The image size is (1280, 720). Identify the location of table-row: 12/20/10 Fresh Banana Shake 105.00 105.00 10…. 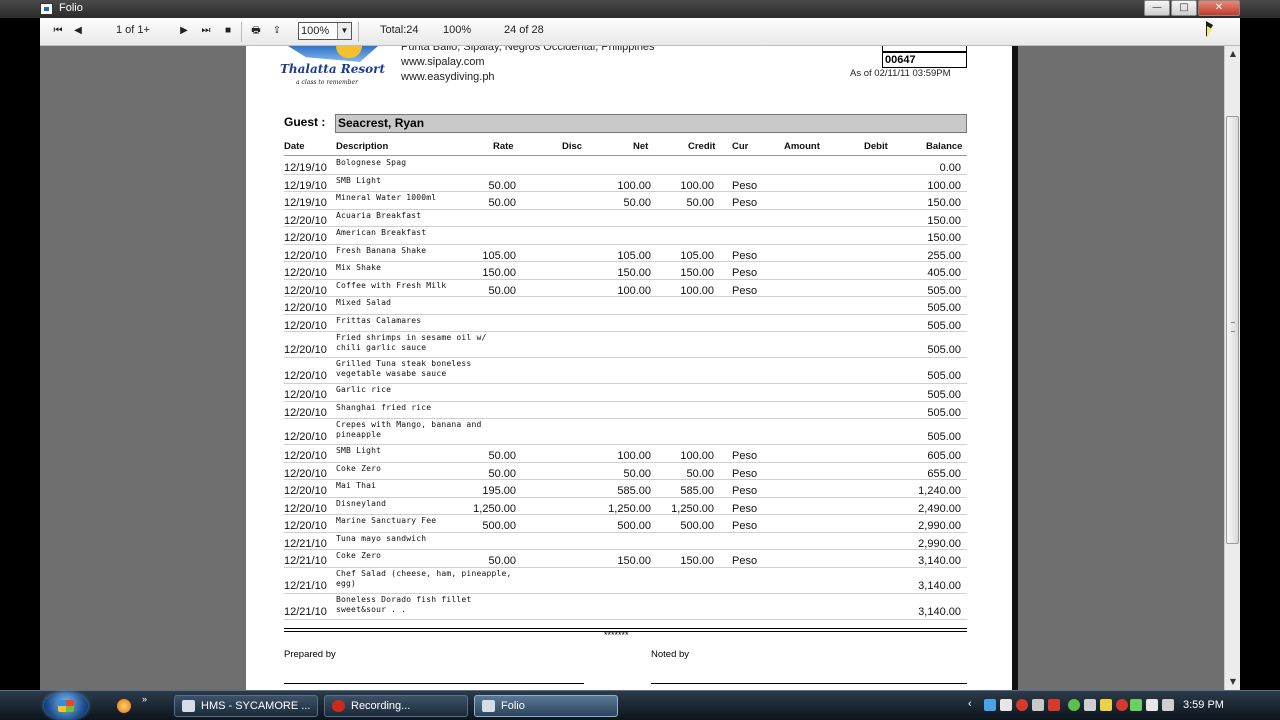
(625, 253).